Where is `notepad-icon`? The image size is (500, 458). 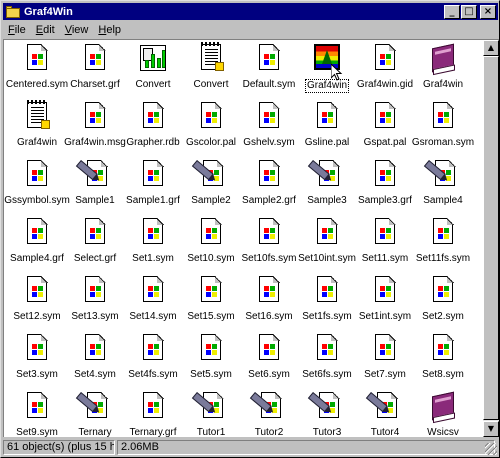
notepad-icon is located at coordinates (37, 116).